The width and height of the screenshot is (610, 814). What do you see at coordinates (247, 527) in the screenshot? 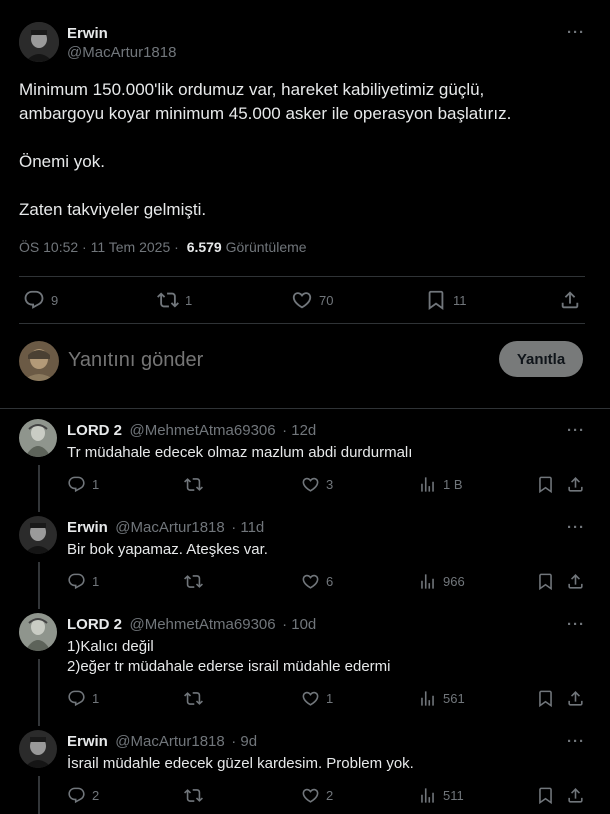
I see `reply-time: · 11d` at bounding box center [247, 527].